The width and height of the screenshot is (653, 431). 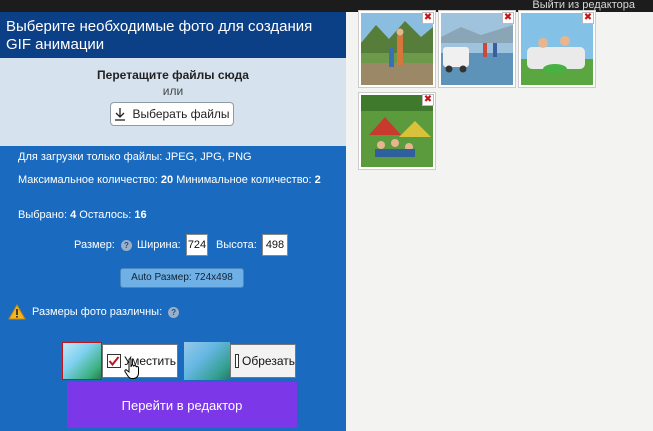 What do you see at coordinates (182, 278) in the screenshot?
I see `auto-size-button: Auto Размер: 724x498` at bounding box center [182, 278].